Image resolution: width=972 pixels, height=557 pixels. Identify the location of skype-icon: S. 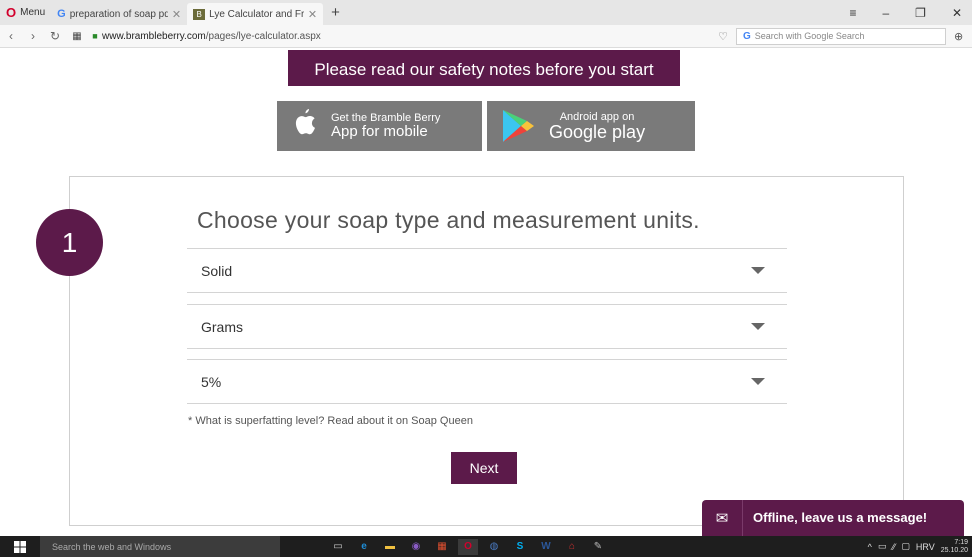
(520, 547).